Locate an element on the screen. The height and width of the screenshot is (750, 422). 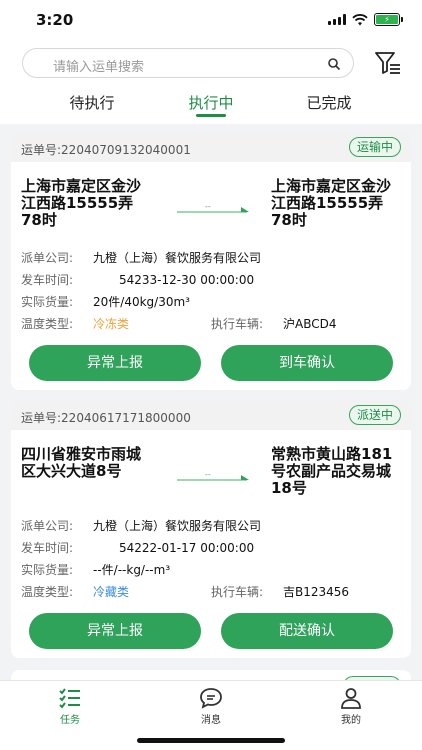
nav-messages: 消息 is located at coordinates (211, 706).